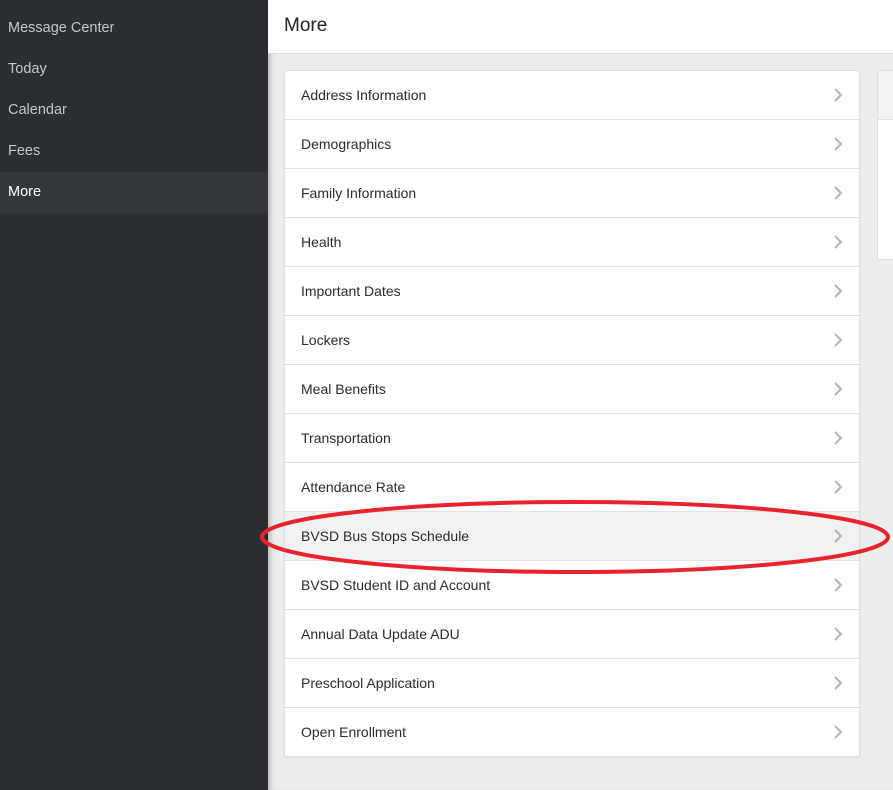 The image size is (893, 790). What do you see at coordinates (134, 69) in the screenshot?
I see `sidebar-item-today: Today` at bounding box center [134, 69].